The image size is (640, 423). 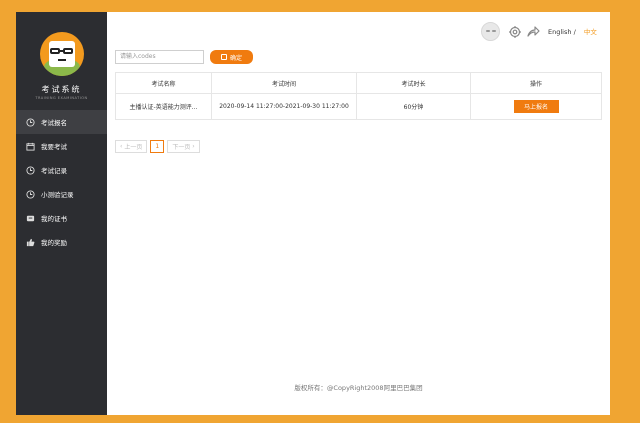 I want to click on sidebar-item-label: 我的奖励, so click(x=54, y=243).